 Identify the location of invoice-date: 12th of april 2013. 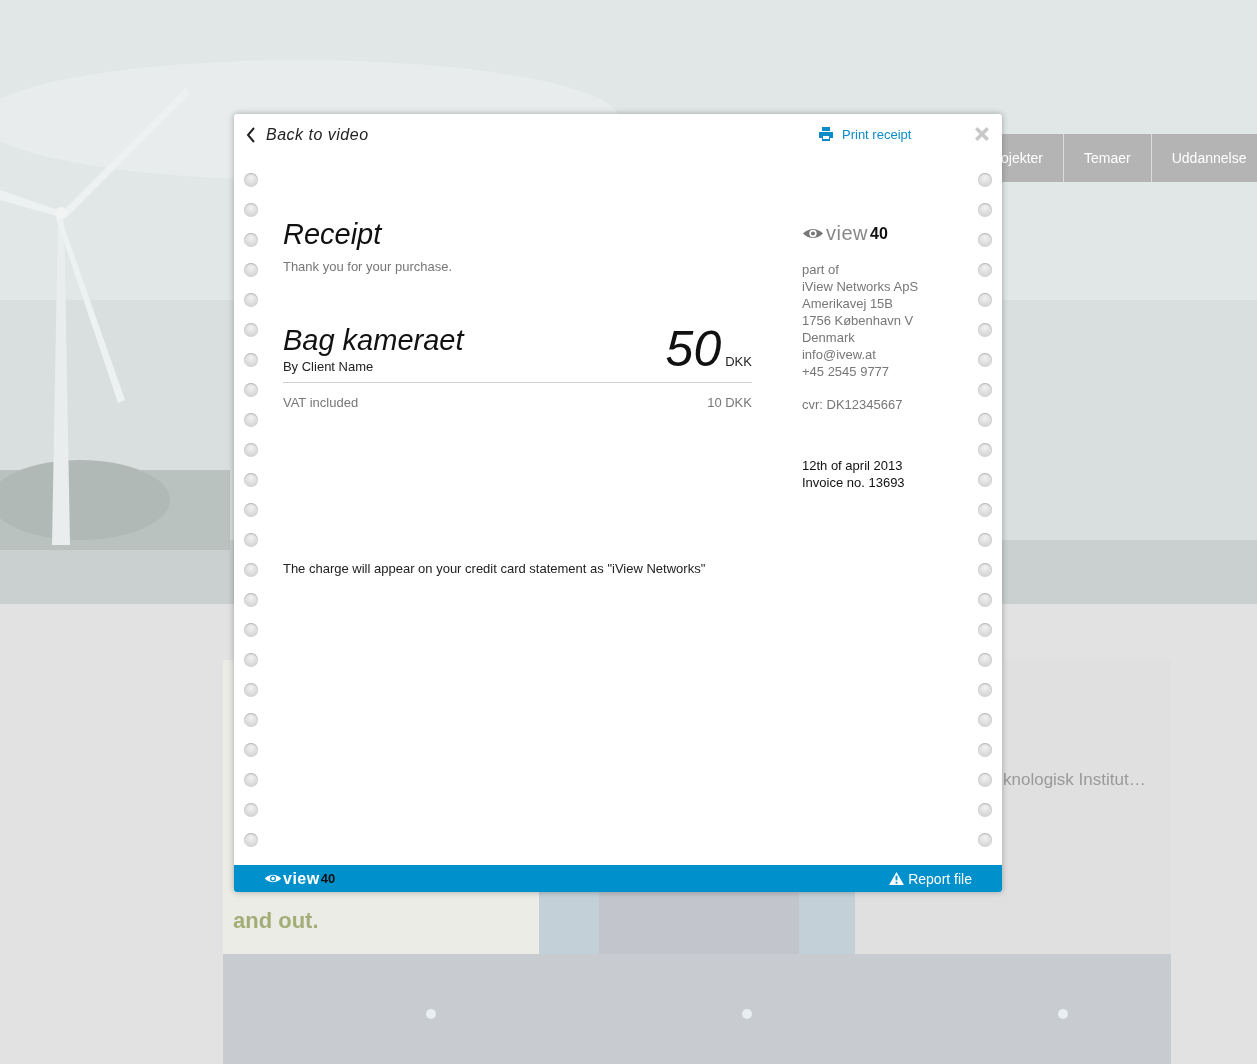
(852, 465).